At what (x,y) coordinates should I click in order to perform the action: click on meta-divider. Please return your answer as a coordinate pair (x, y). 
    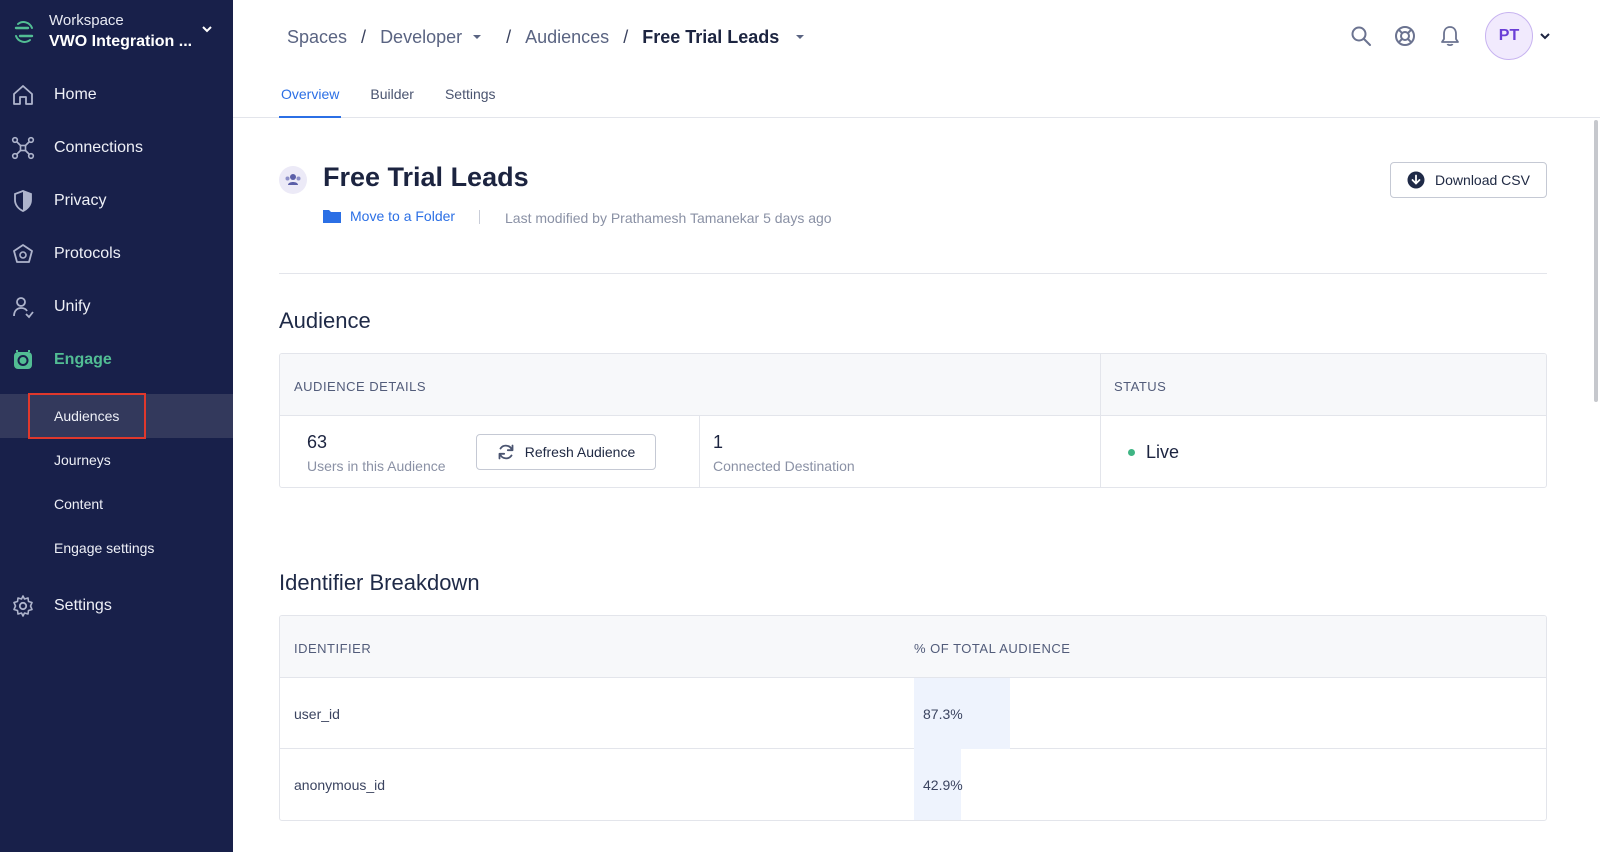
    Looking at the image, I should click on (479, 217).